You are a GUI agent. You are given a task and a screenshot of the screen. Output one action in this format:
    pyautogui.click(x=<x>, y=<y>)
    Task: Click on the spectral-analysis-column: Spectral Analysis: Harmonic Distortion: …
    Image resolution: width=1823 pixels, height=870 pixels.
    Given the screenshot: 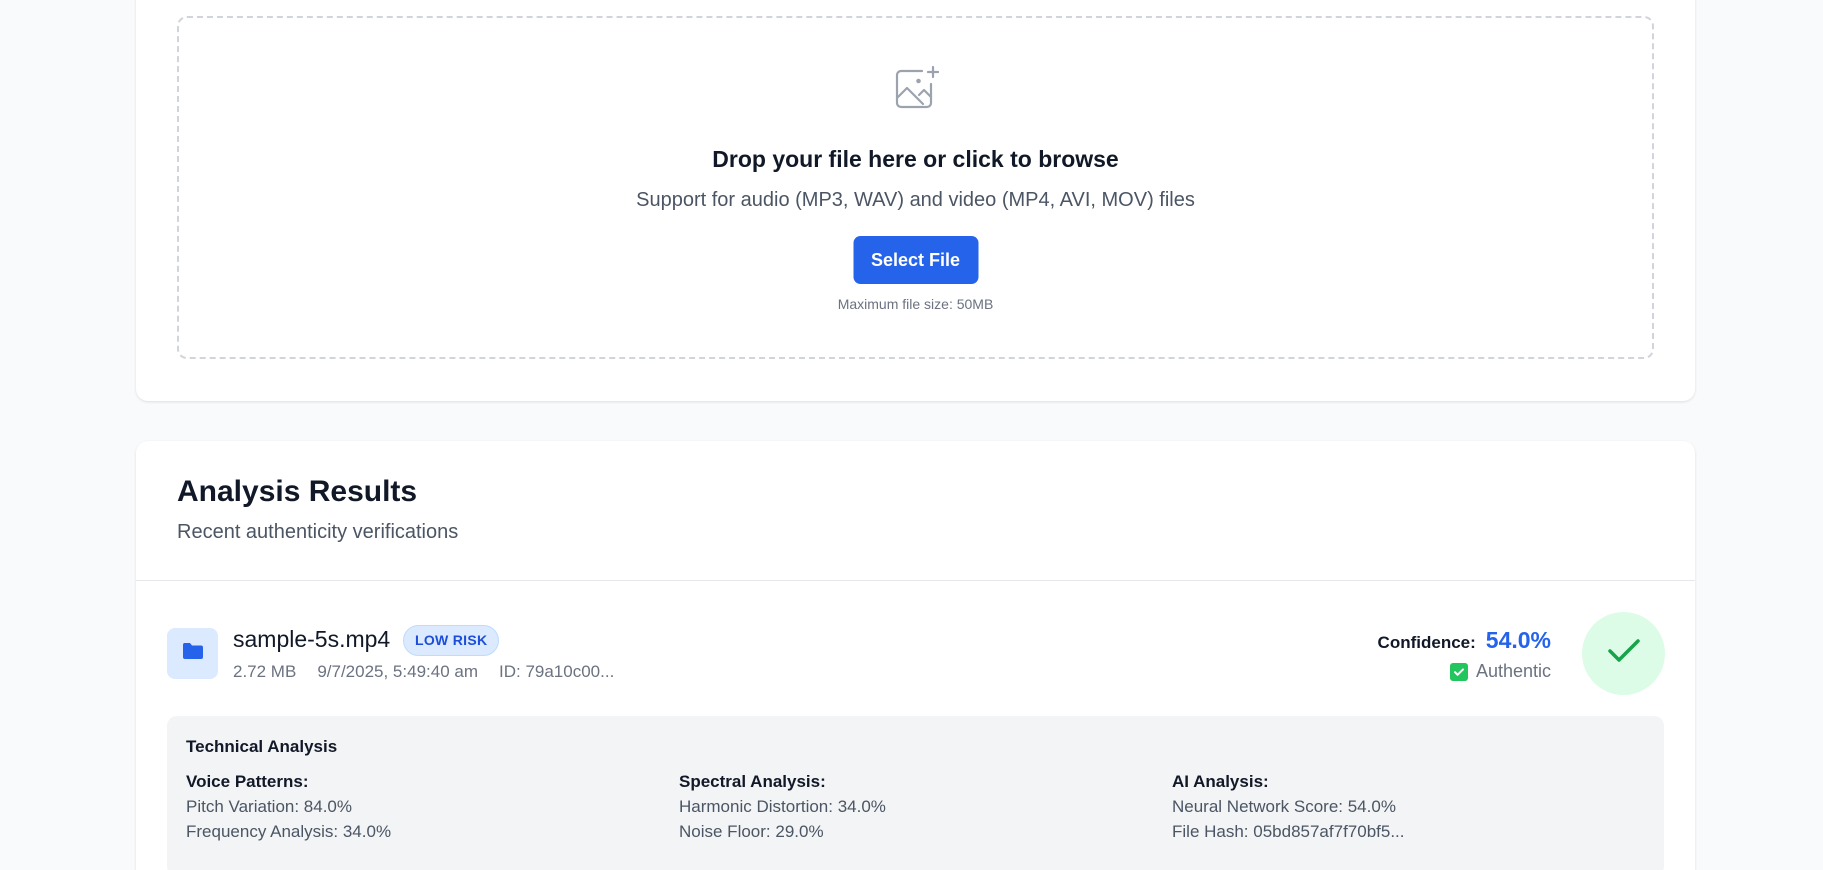 What is the action you would take?
    pyautogui.click(x=782, y=809)
    